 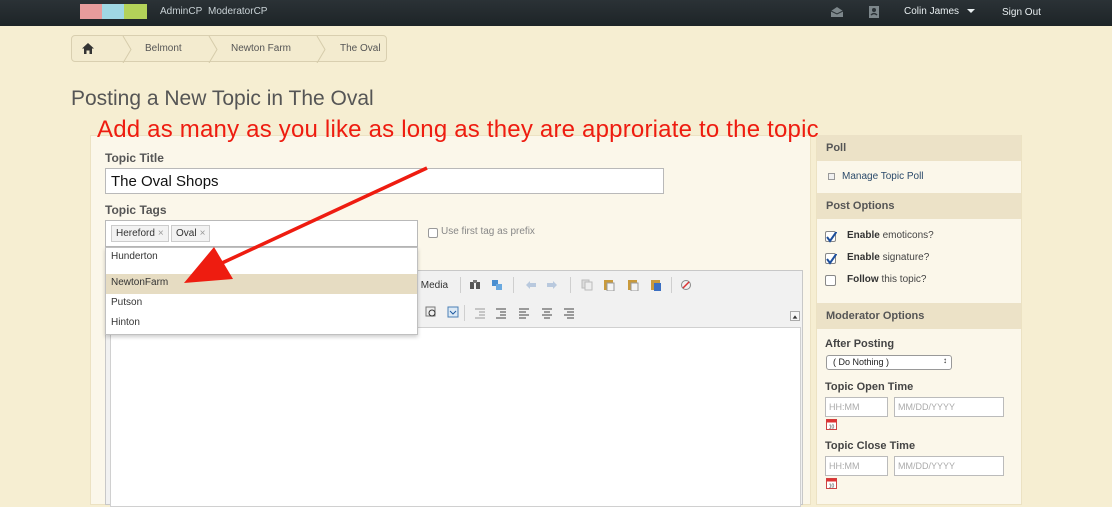 I want to click on option-text: signature?, so click(x=904, y=257).